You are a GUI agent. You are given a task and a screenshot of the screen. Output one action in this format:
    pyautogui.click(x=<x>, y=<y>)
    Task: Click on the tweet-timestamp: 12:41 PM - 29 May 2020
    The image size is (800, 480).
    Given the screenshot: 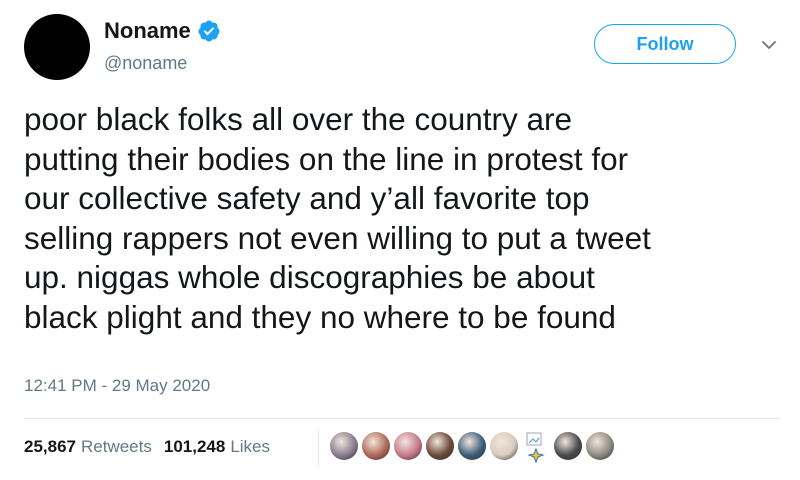 What is the action you would take?
    pyautogui.click(x=117, y=386)
    